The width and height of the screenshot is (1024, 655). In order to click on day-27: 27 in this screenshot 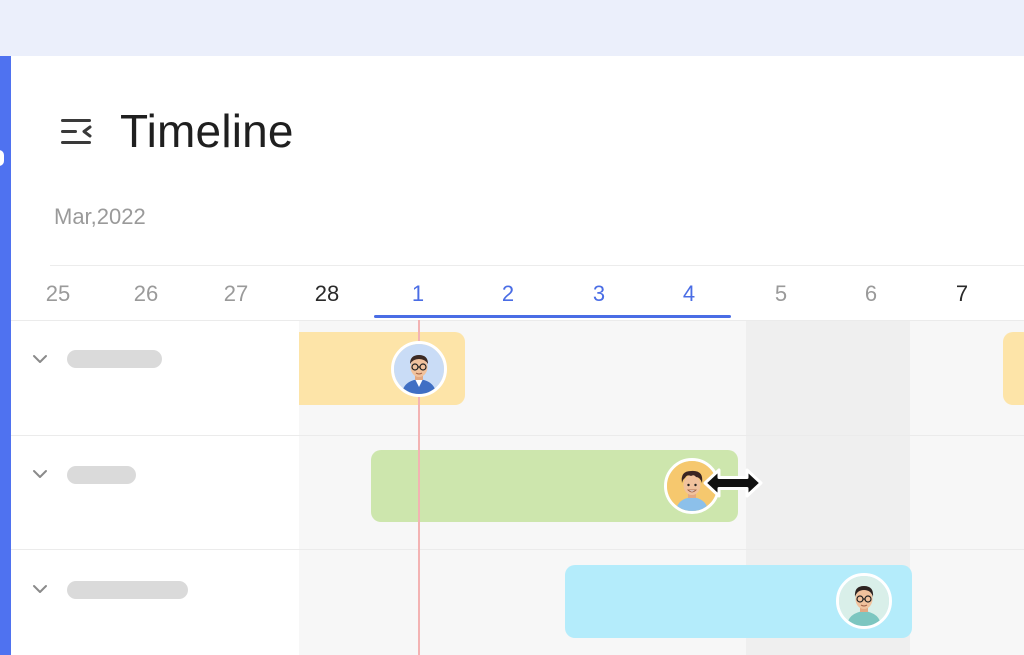, I will do `click(236, 294)`.